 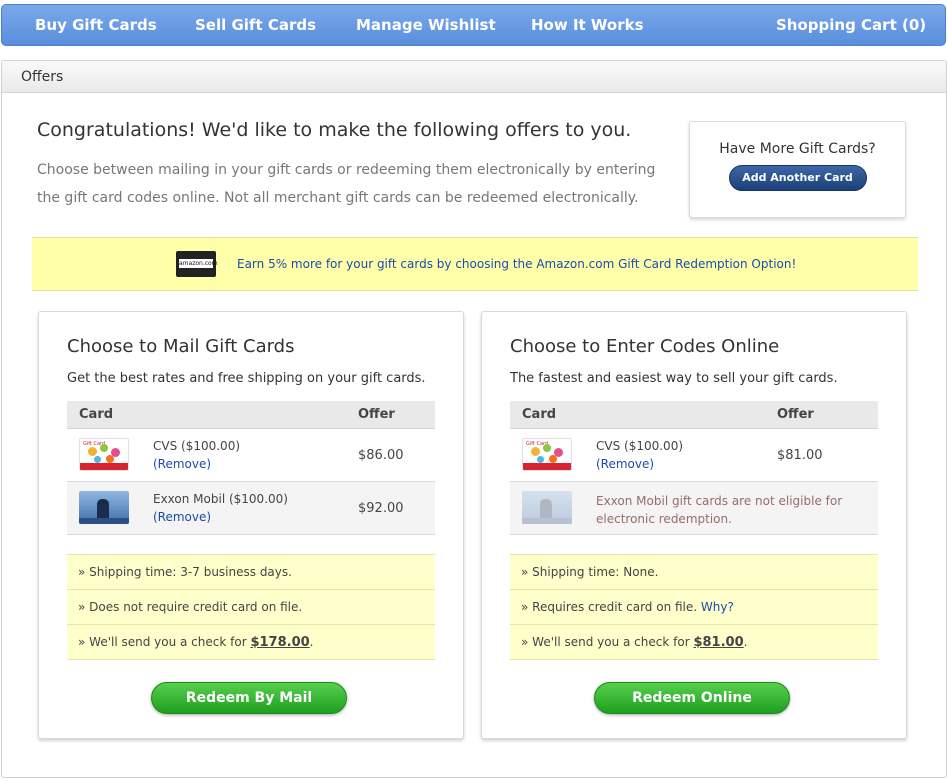 I want to click on nav-shopping-cart: Shopping Cart (0), so click(x=851, y=26).